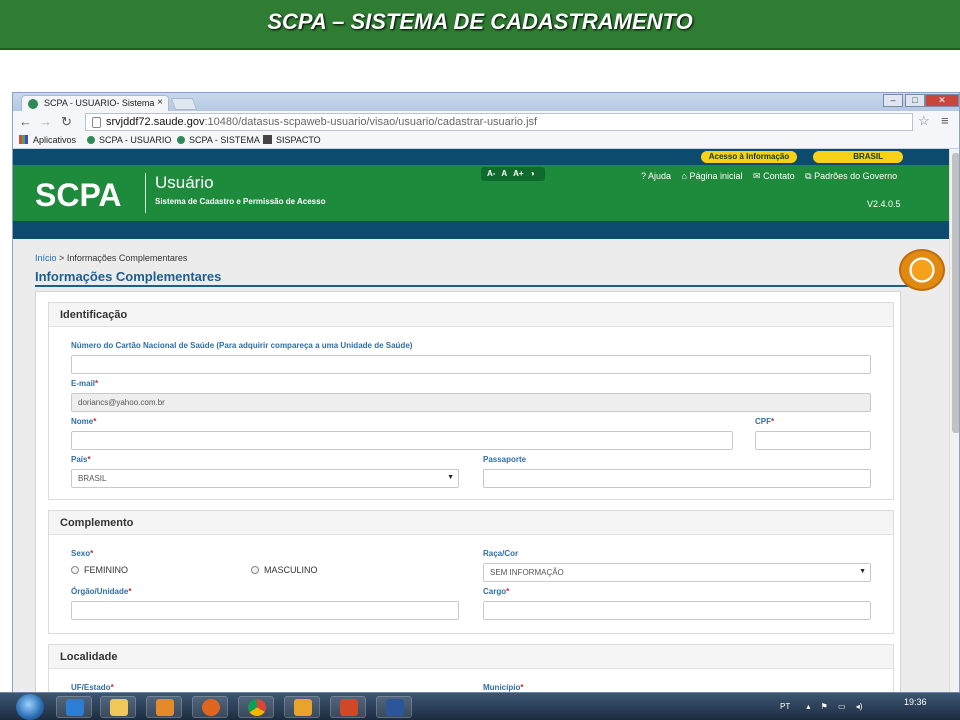 The image size is (960, 720). I want to click on bookmark-sispacto: SISPACTO, so click(292, 140).